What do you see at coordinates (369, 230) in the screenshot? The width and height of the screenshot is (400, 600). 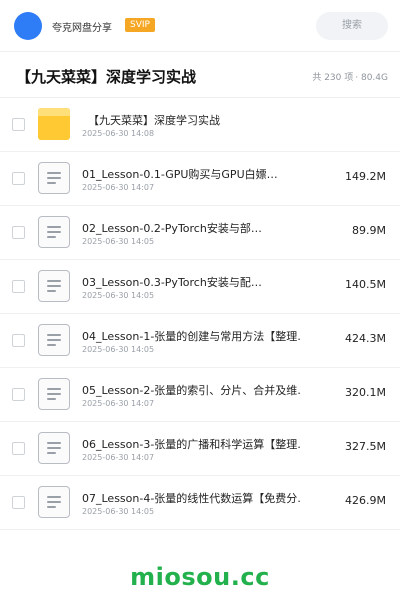 I see `item-size: 89.9M` at bounding box center [369, 230].